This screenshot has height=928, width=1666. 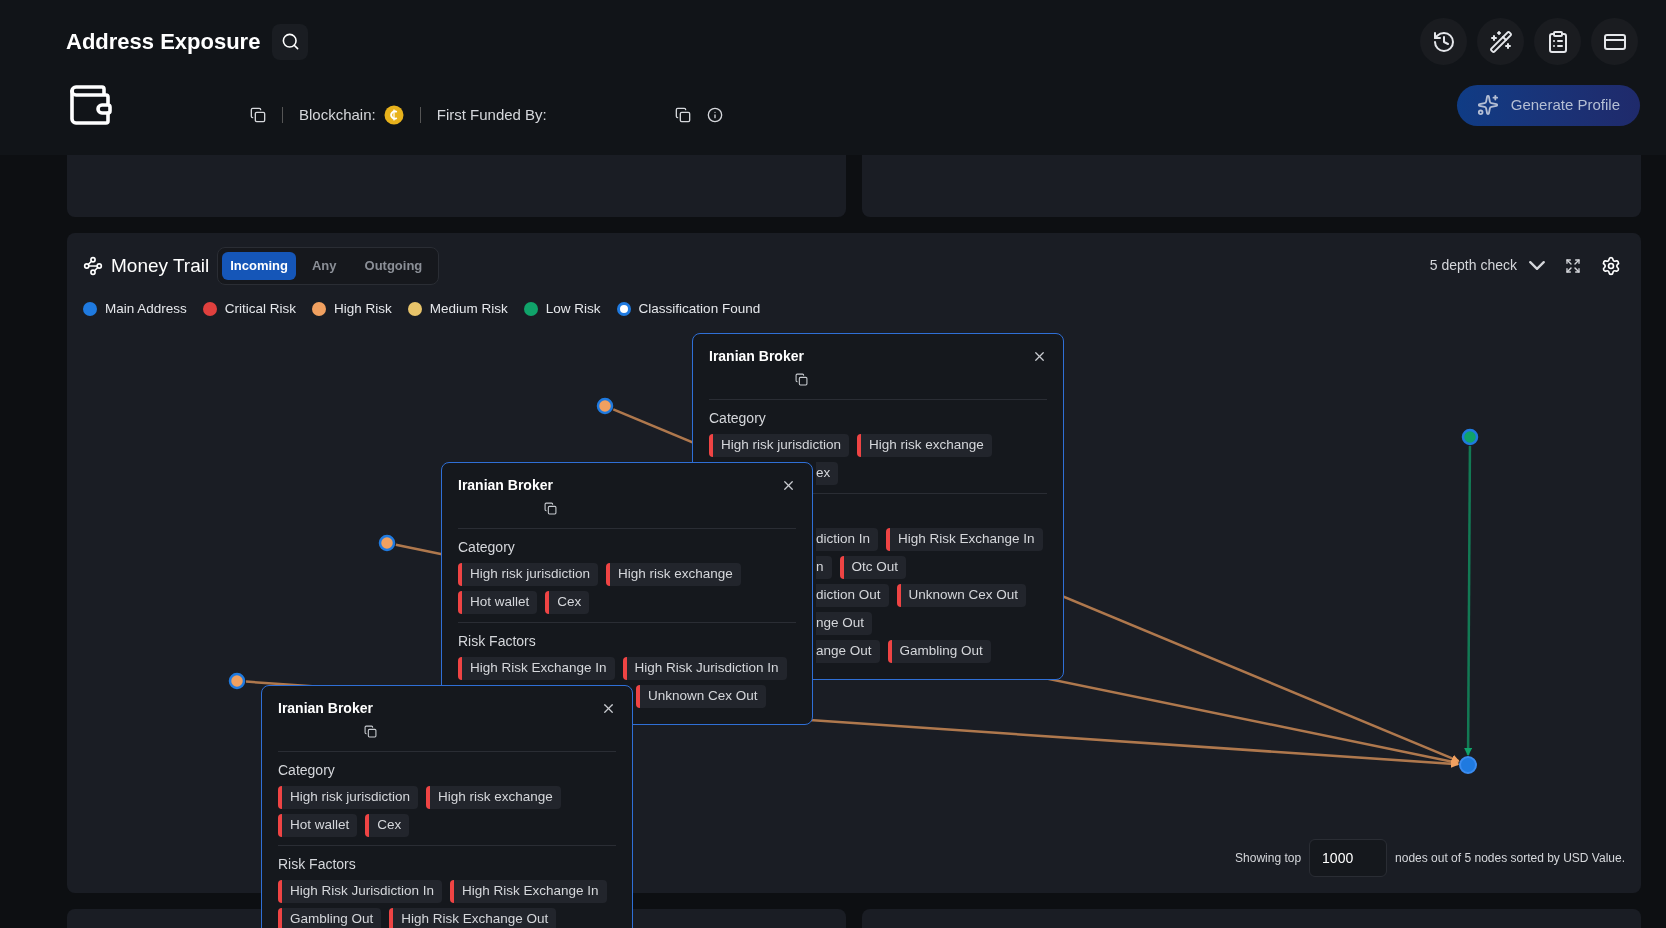 I want to click on magic-wand-icon, so click(x=1500, y=41).